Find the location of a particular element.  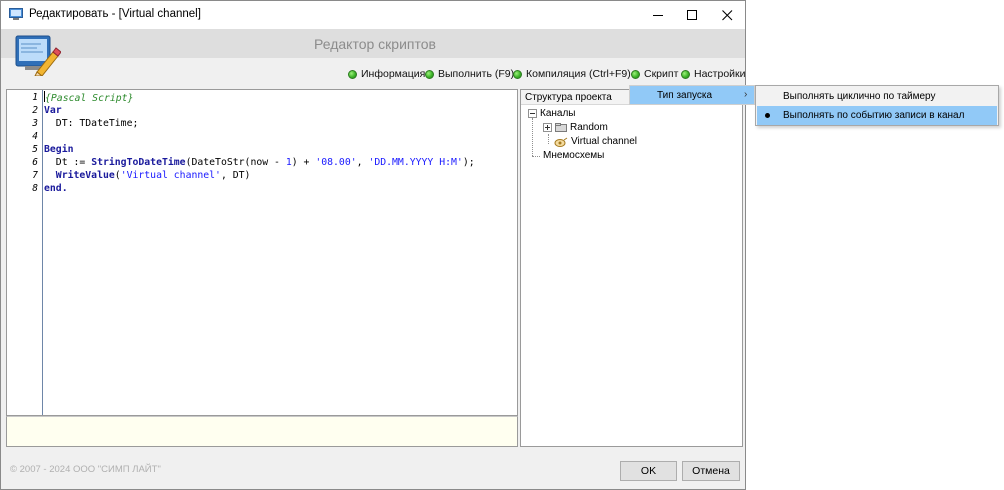

compile-label: Компиляция (Ctrl+F9) is located at coordinates (578, 74).